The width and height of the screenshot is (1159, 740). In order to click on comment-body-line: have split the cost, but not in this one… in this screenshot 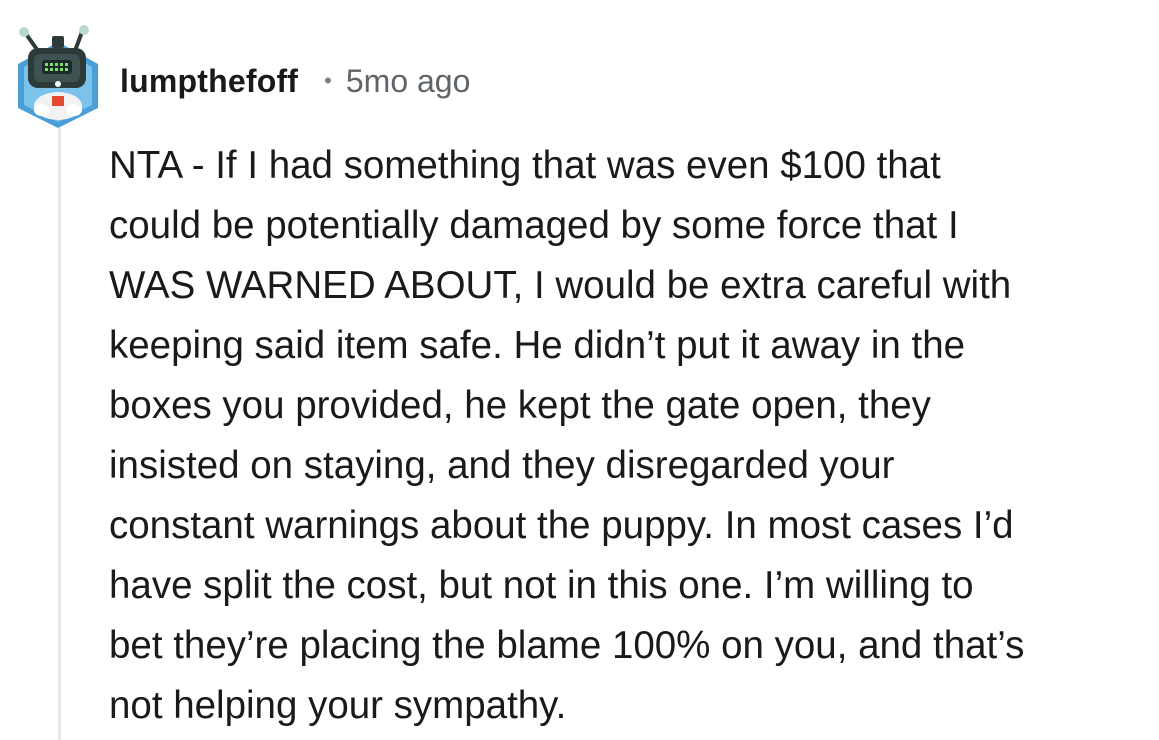, I will do `click(541, 585)`.